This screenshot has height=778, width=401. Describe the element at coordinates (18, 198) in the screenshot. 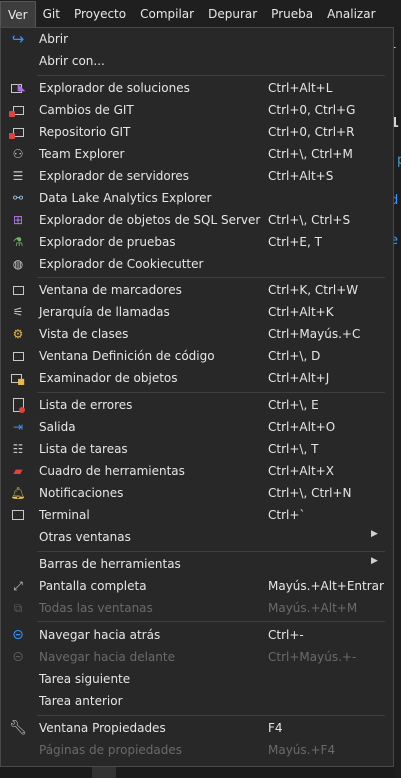

I see `data-lake-icon: ⚯` at that location.